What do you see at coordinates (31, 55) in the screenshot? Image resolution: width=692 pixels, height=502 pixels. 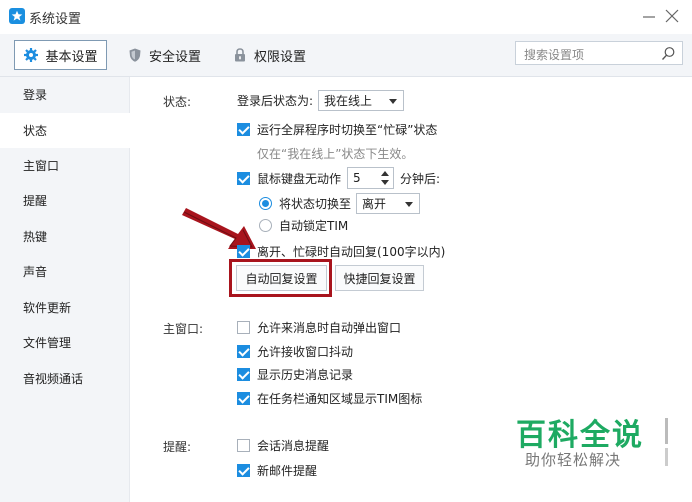 I see `gear-icon` at bounding box center [31, 55].